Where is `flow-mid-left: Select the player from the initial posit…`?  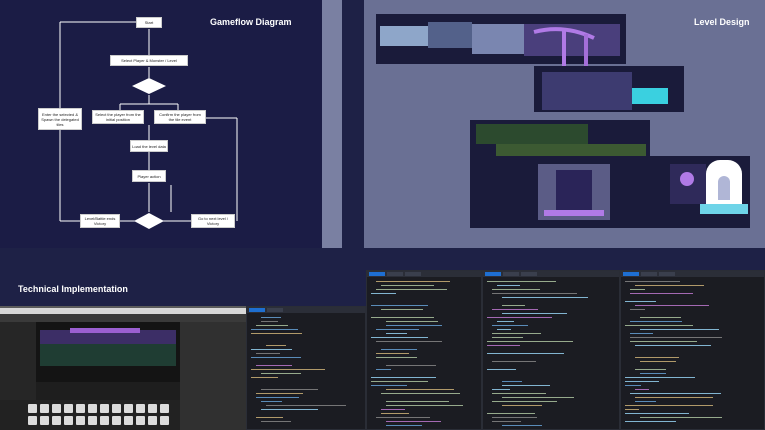 flow-mid-left: Select the player from the initial posit… is located at coordinates (118, 117).